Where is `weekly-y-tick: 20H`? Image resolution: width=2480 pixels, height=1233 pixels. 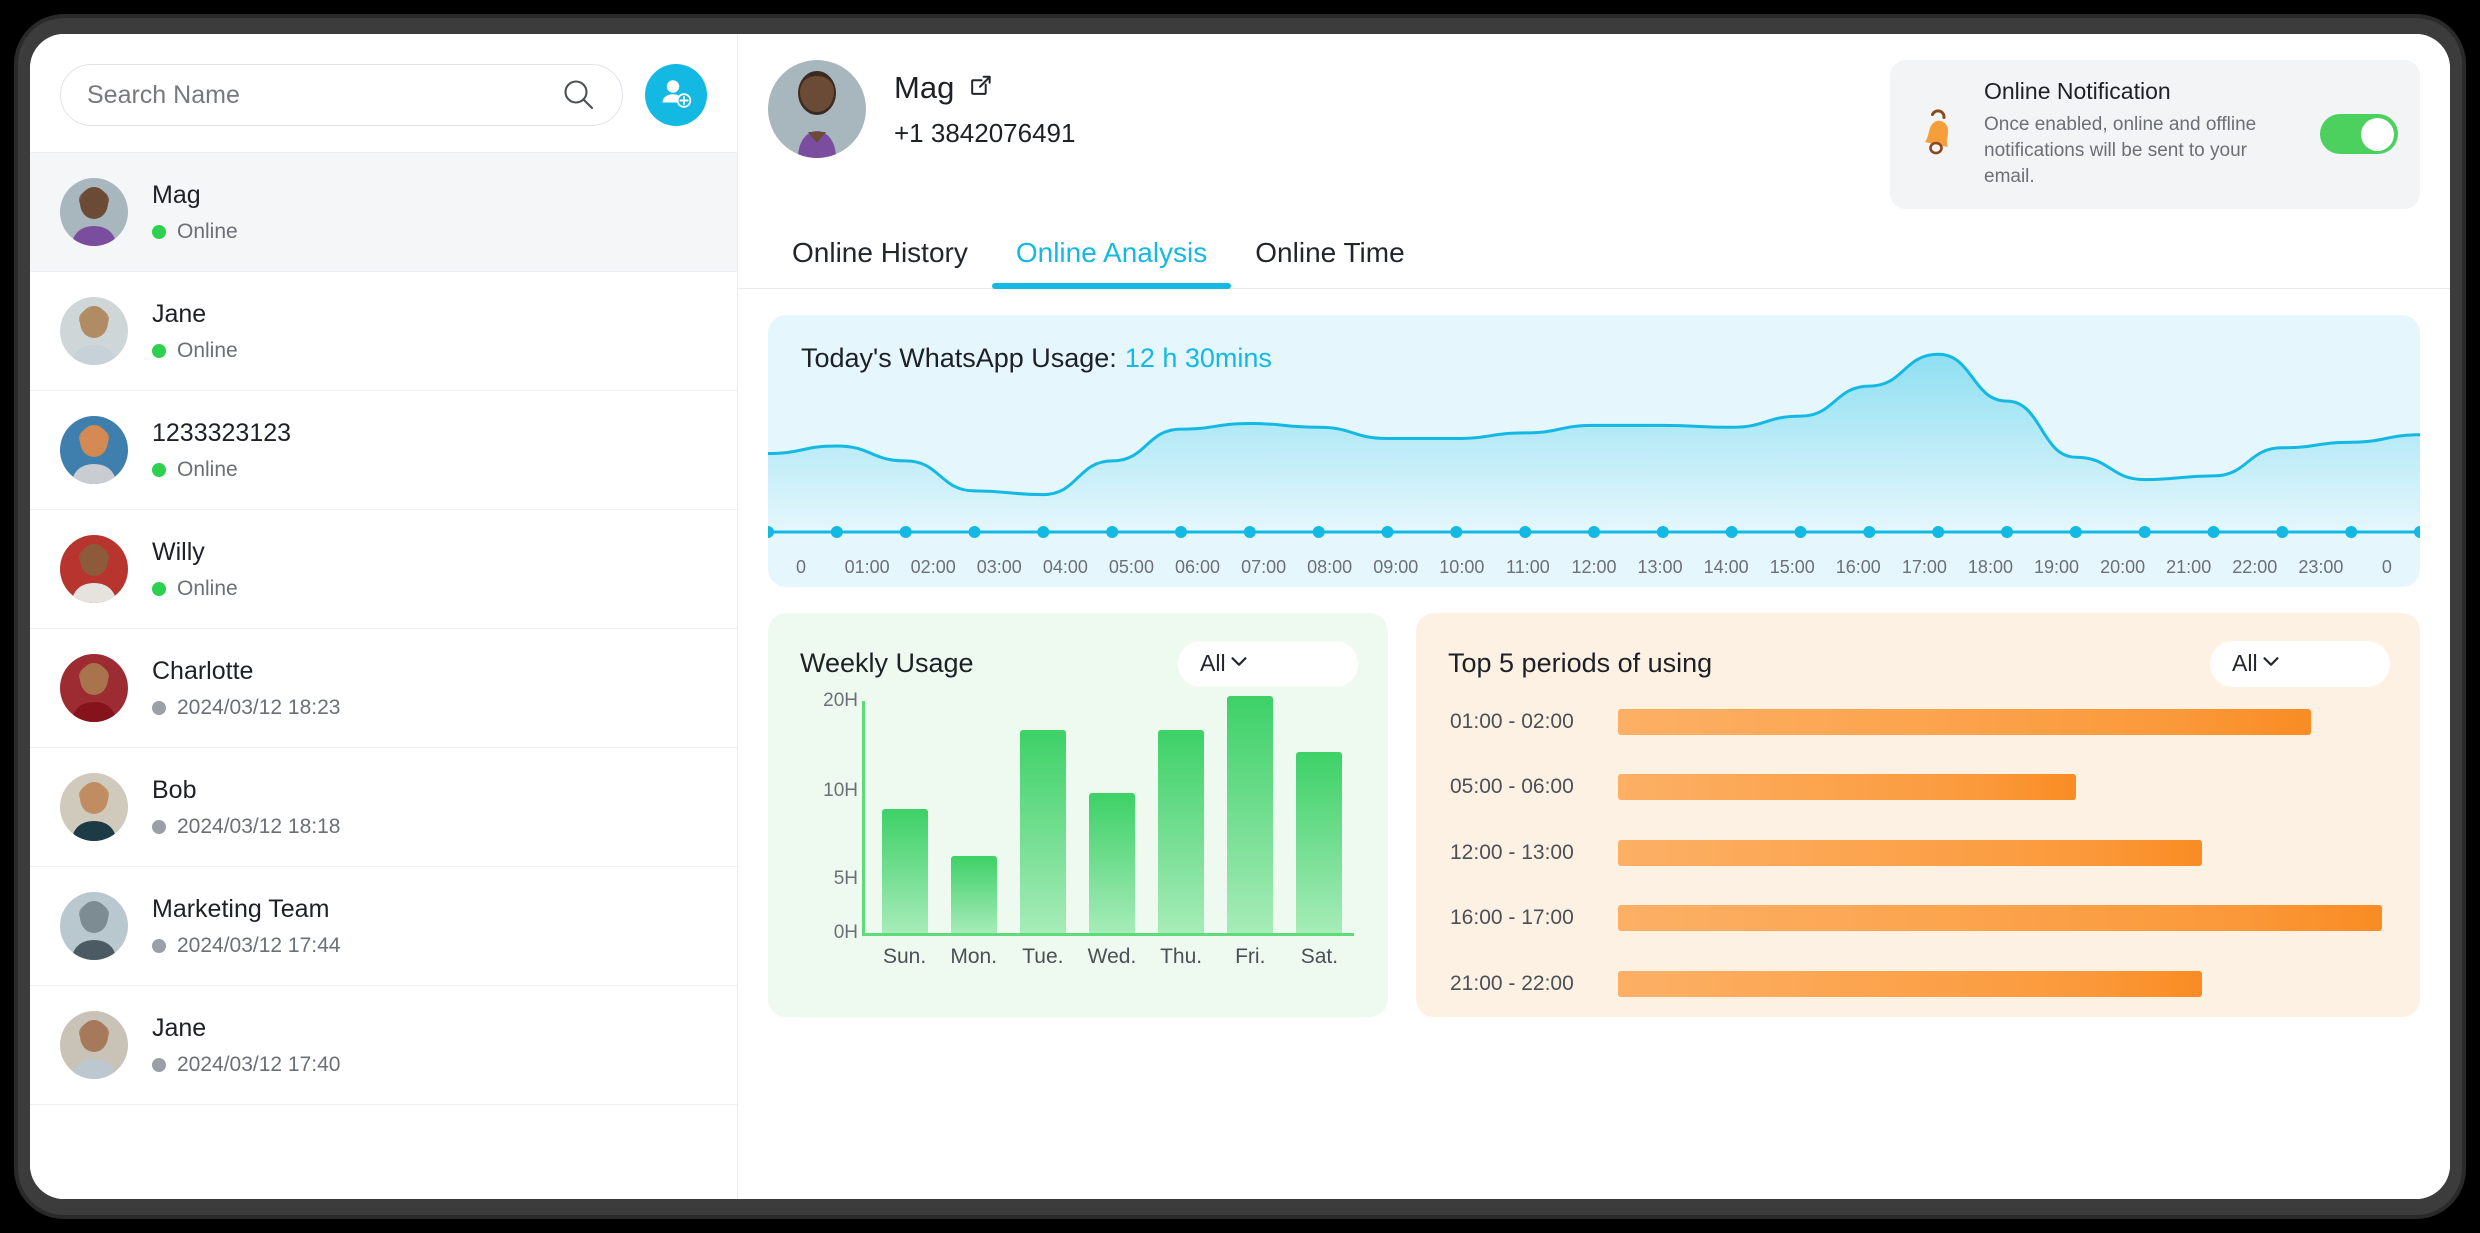
weekly-y-tick: 20H is located at coordinates (840, 700).